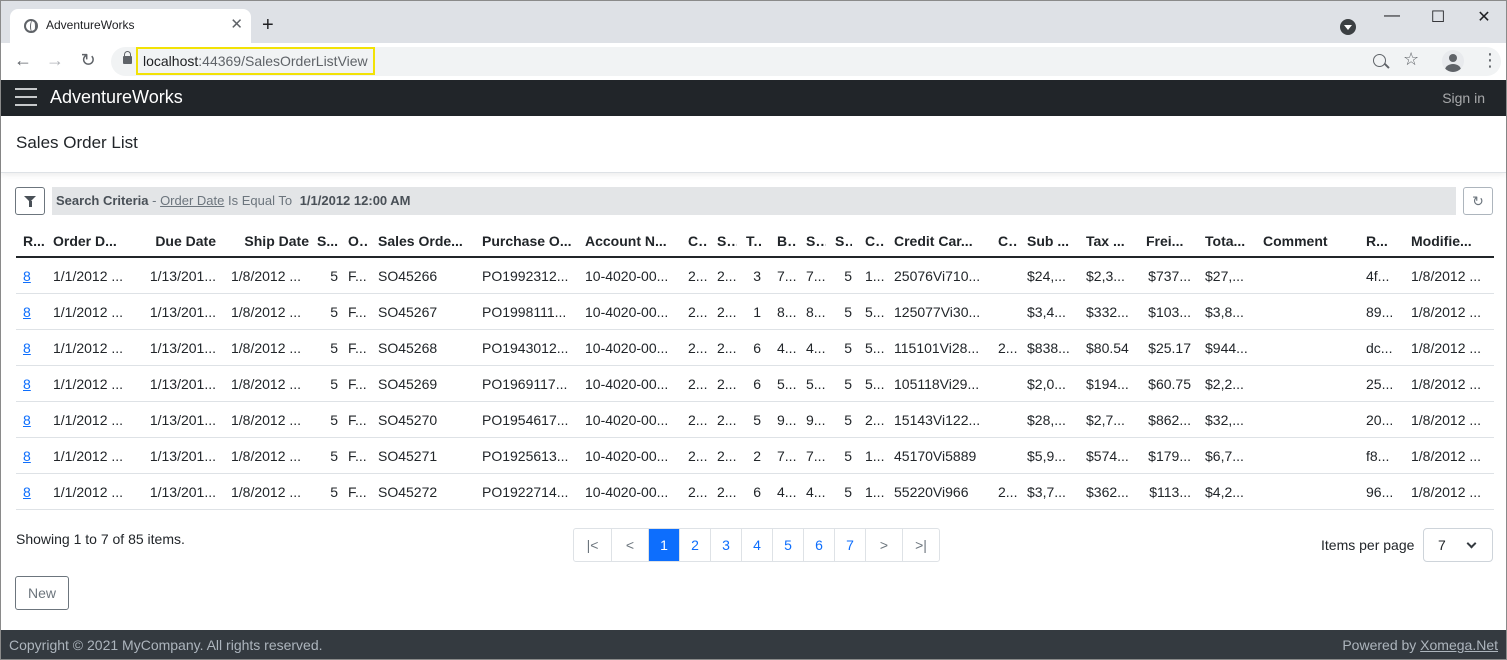 This screenshot has height=660, width=1507. I want to click on browser-tab: AdventureWorks ✕, so click(130, 26).